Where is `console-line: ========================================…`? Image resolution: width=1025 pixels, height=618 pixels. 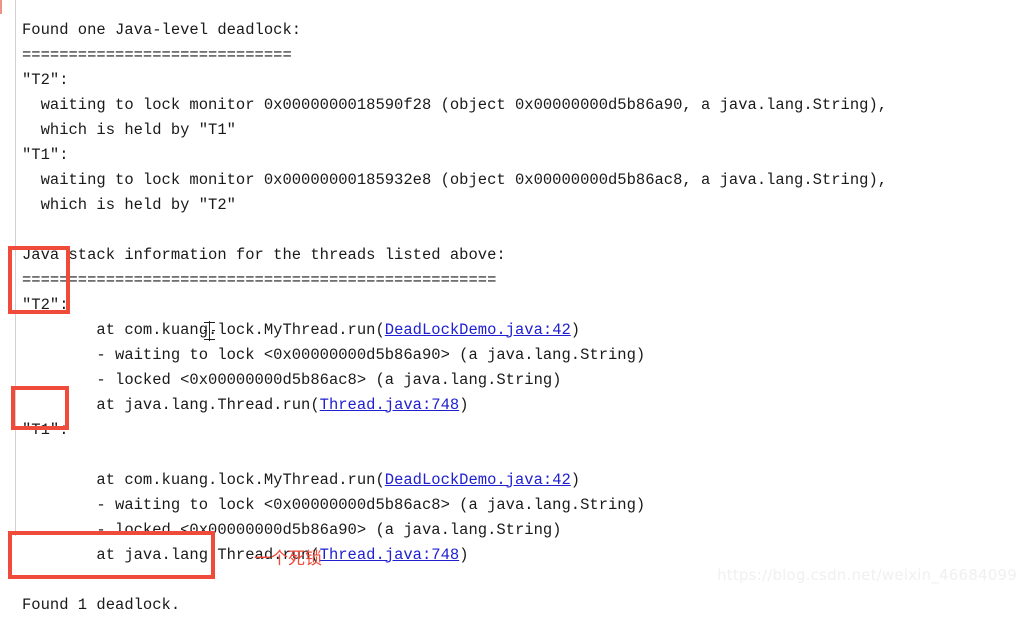
console-line: ========================================… is located at coordinates (259, 279).